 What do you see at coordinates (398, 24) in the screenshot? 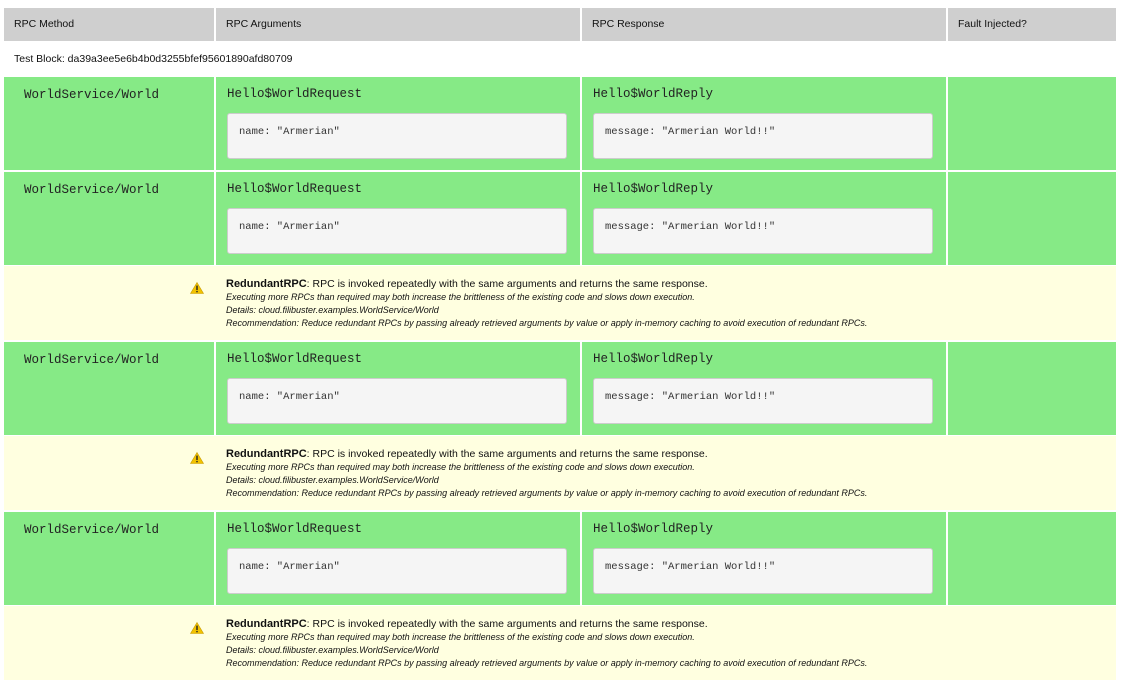
I see `column-header-rpc-arguments: RPC Arguments` at bounding box center [398, 24].